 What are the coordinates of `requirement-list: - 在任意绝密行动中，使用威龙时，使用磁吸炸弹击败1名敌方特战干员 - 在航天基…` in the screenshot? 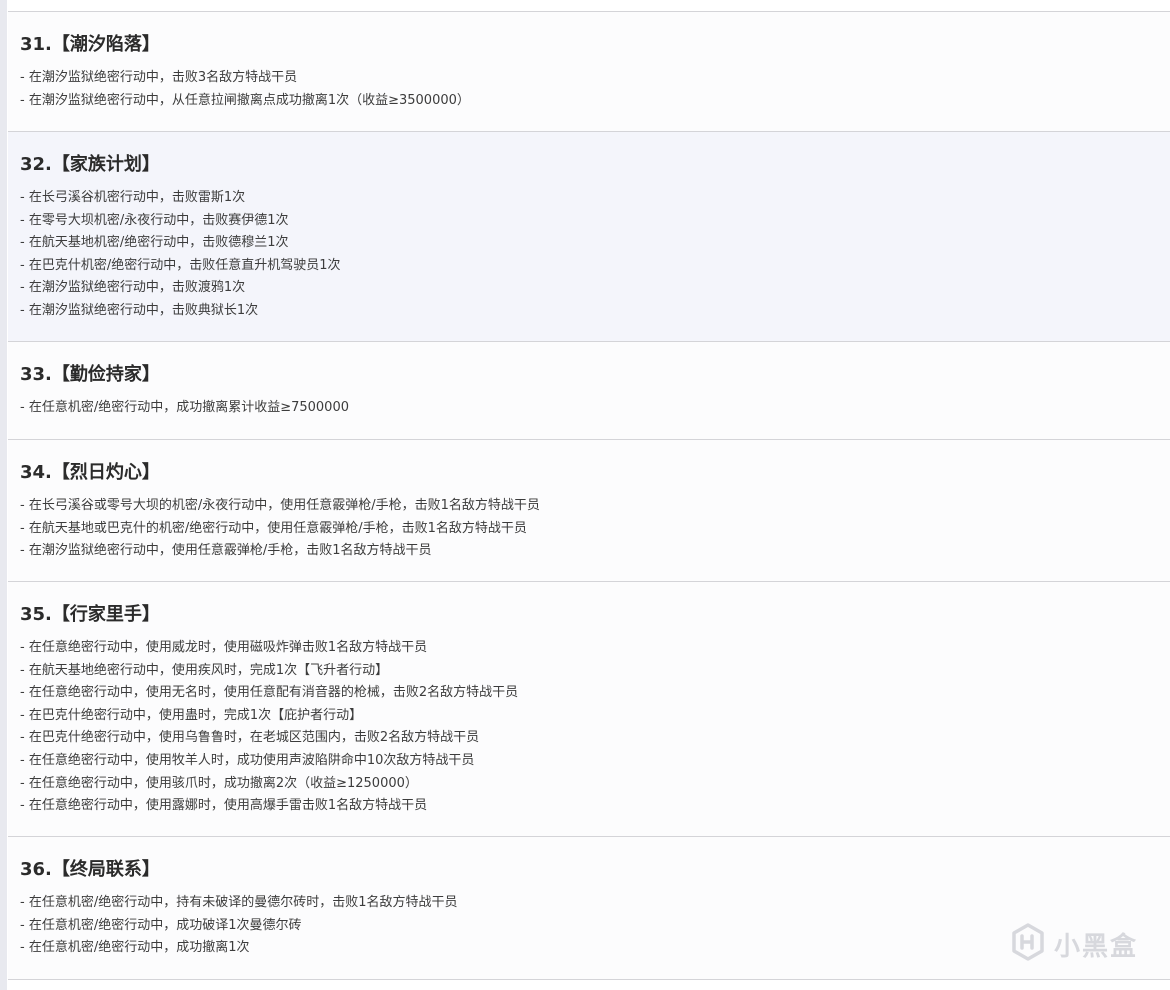 It's located at (269, 727).